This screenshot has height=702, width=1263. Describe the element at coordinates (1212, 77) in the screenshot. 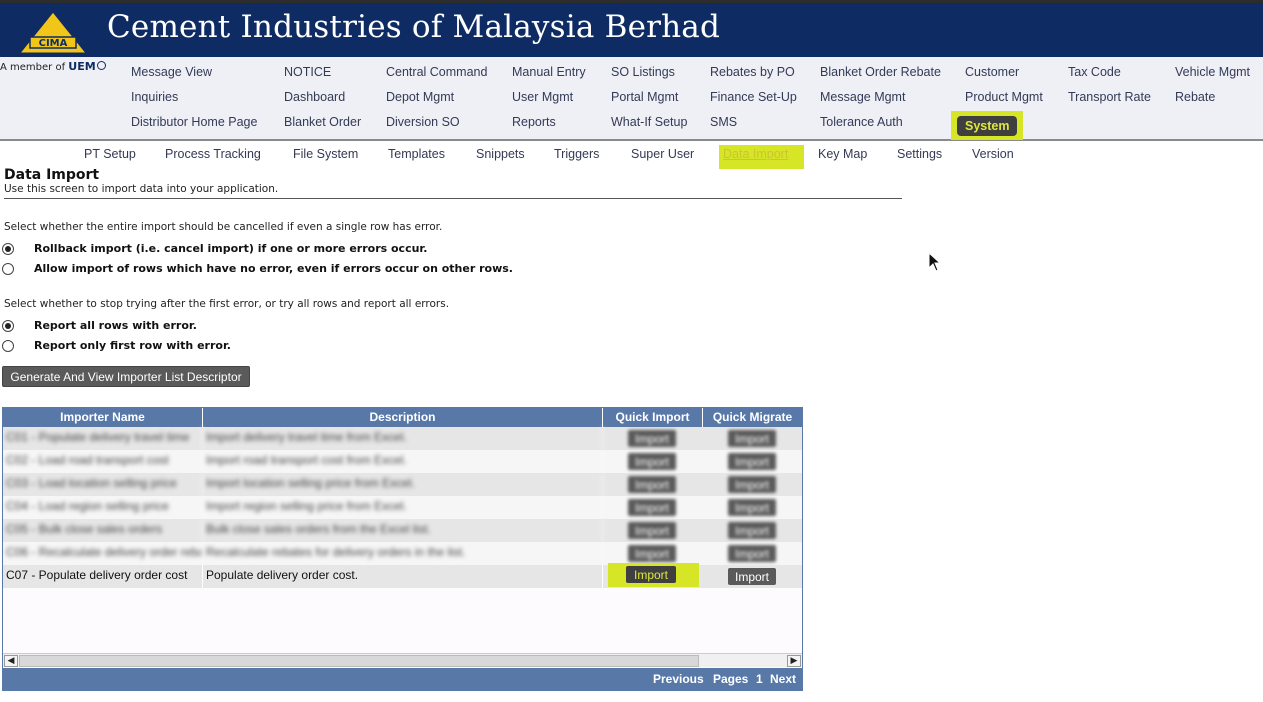

I see `nav-vehicle-mgmt: Vehicle Mgmt` at that location.